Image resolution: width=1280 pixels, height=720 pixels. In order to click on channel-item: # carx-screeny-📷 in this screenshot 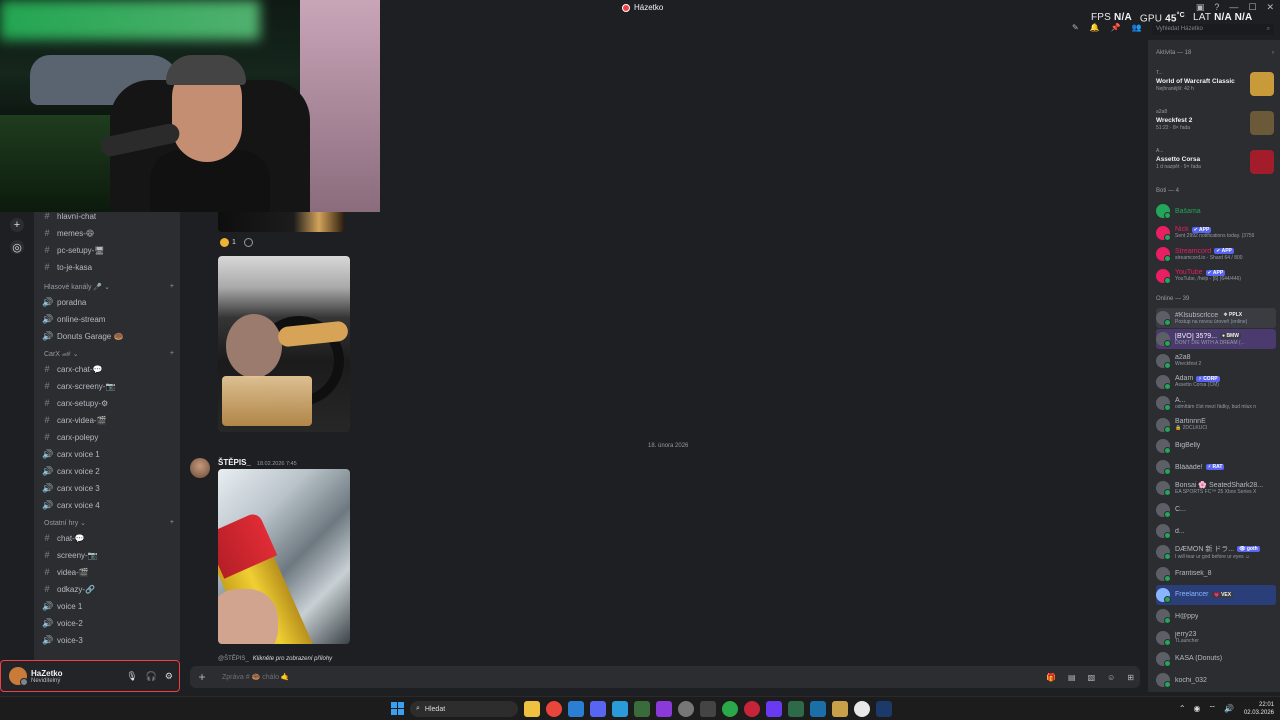, I will do `click(108, 386)`.